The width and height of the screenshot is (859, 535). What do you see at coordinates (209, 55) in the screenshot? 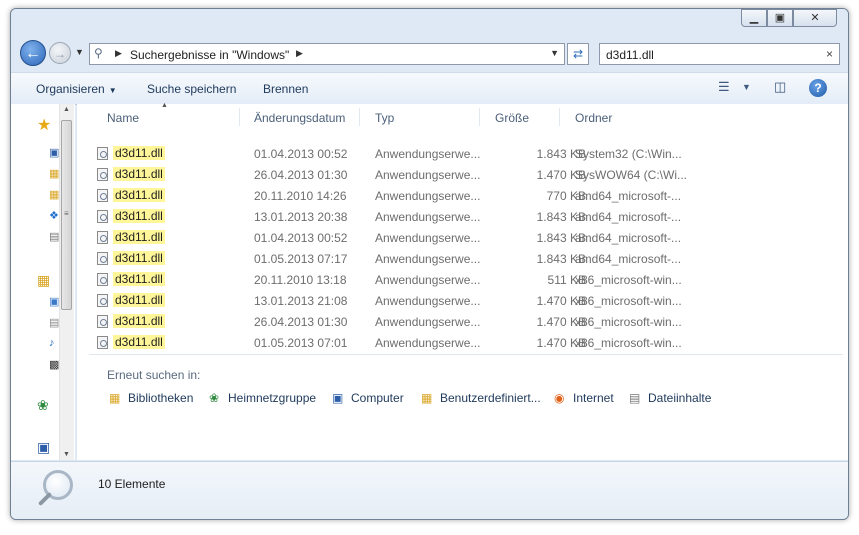
I see `breadcrumb: Suchergebnisse in "Windows"` at bounding box center [209, 55].